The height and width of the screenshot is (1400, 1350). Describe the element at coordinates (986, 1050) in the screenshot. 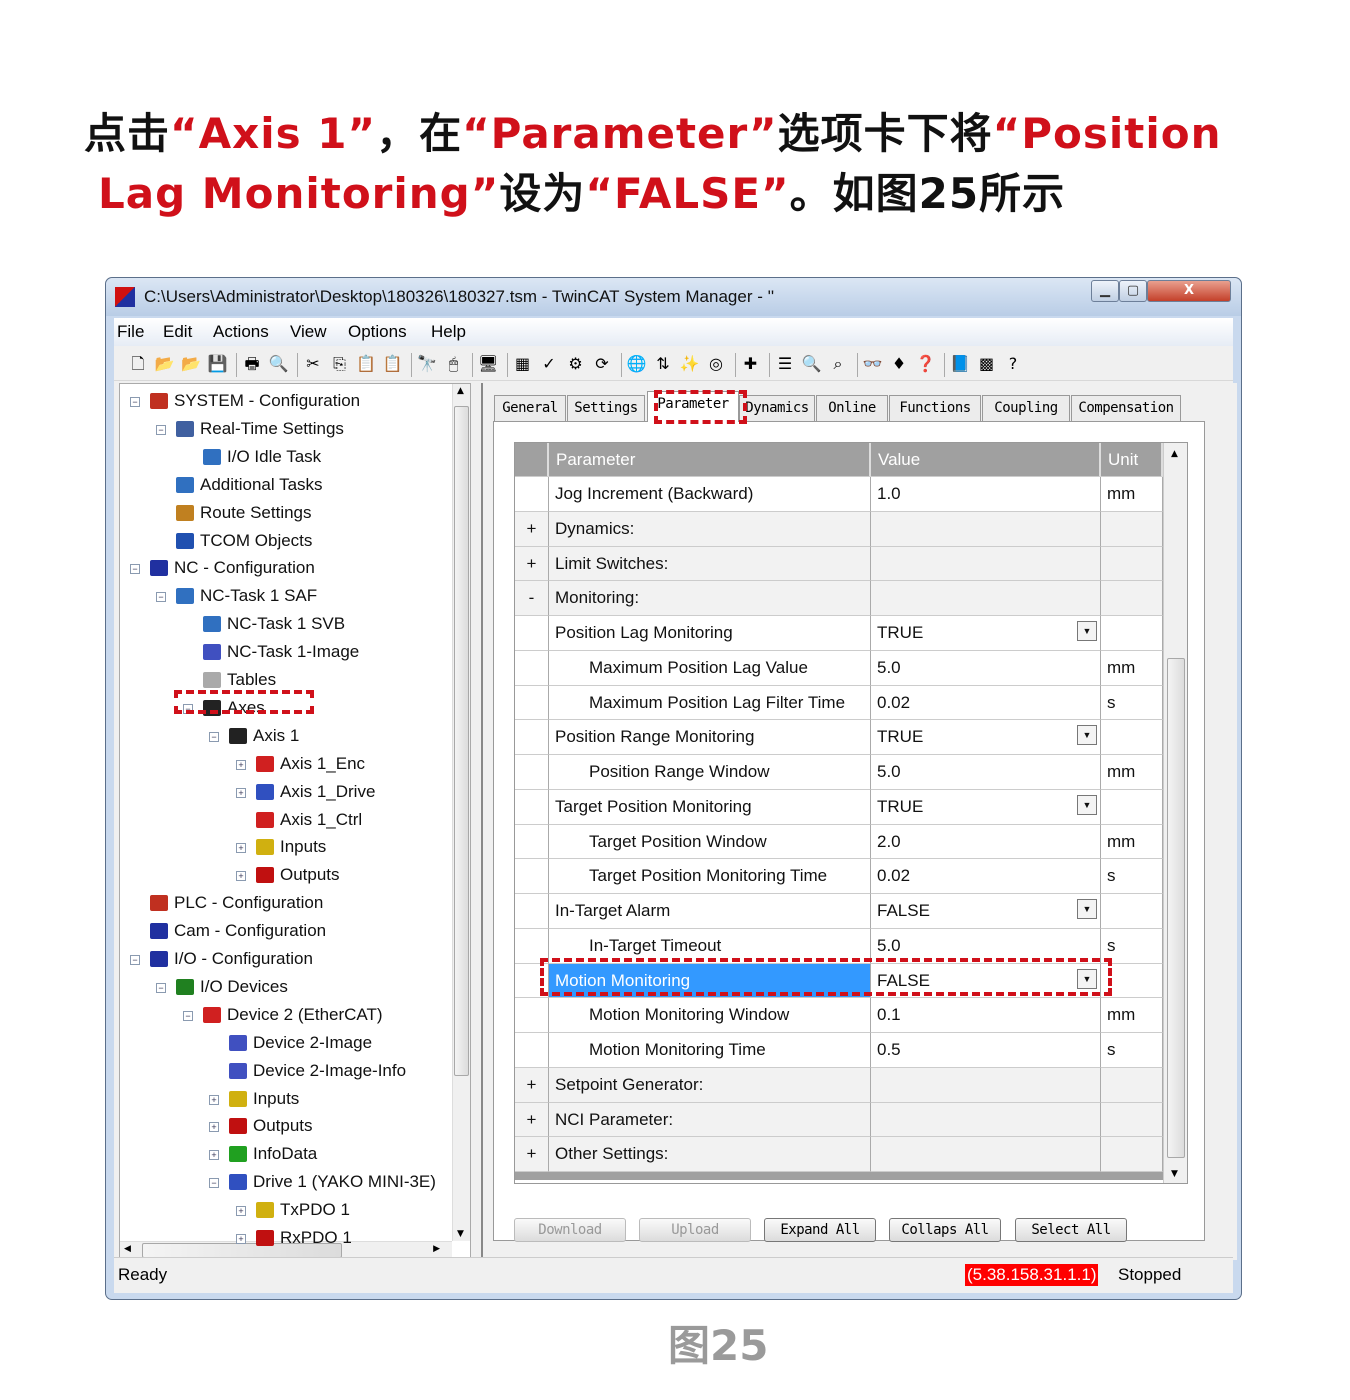

I see `parameter-value: 0.5` at that location.